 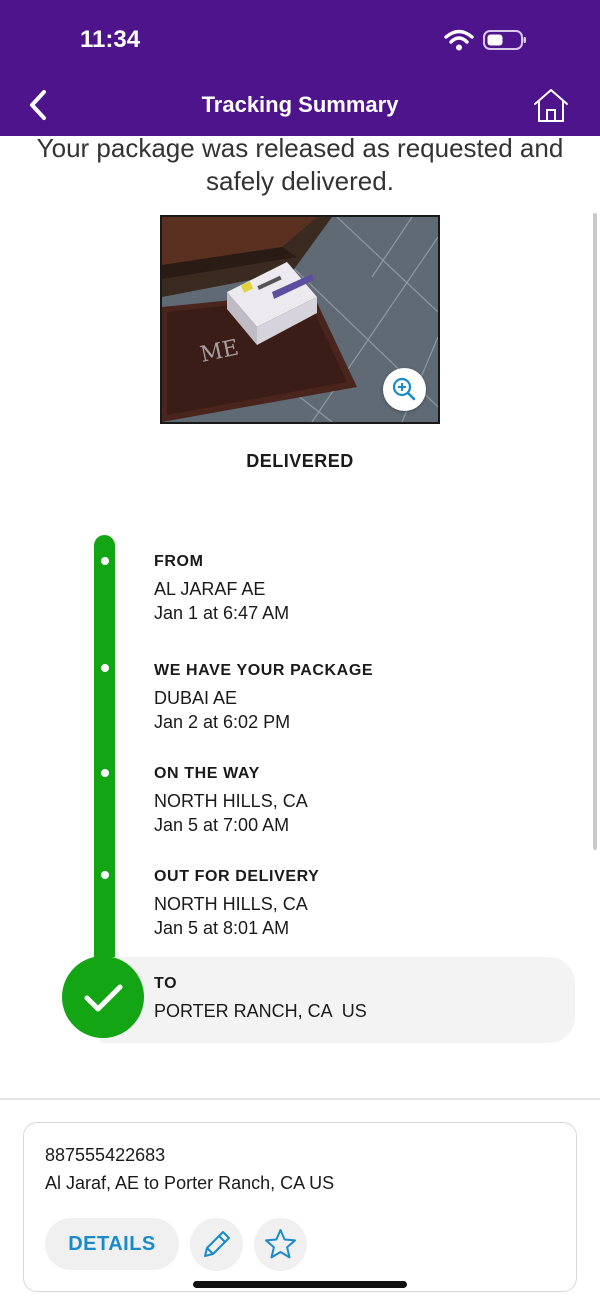 I want to click on step-location: AL JARAF AE, so click(x=210, y=589).